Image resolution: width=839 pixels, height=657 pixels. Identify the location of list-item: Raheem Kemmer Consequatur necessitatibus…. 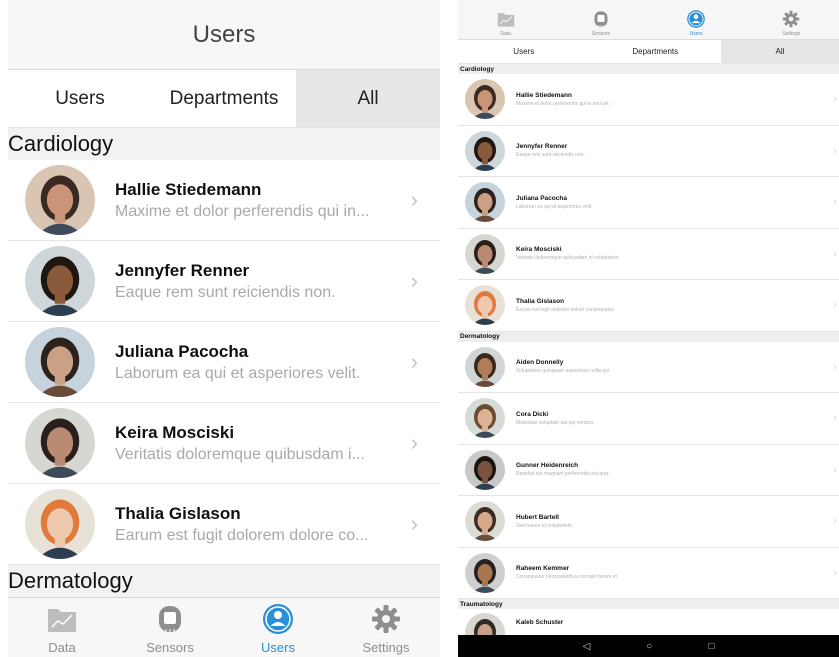
(648, 573).